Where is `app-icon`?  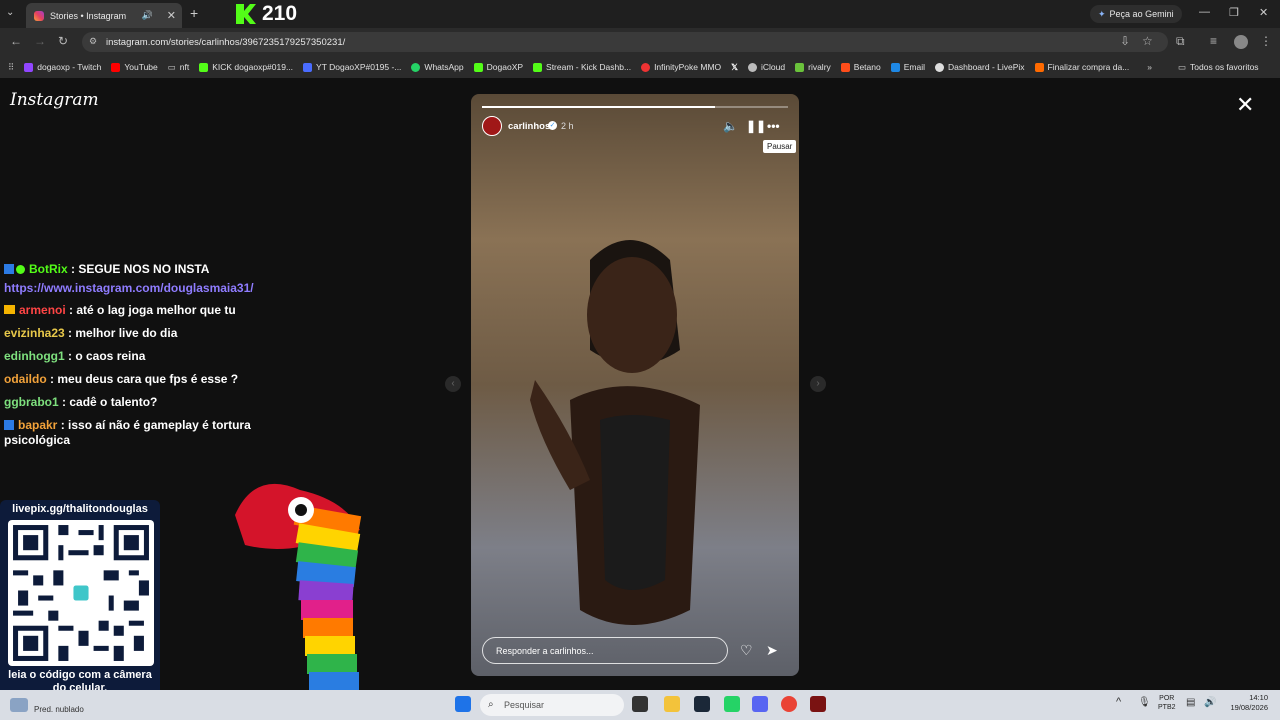 app-icon is located at coordinates (818, 704).